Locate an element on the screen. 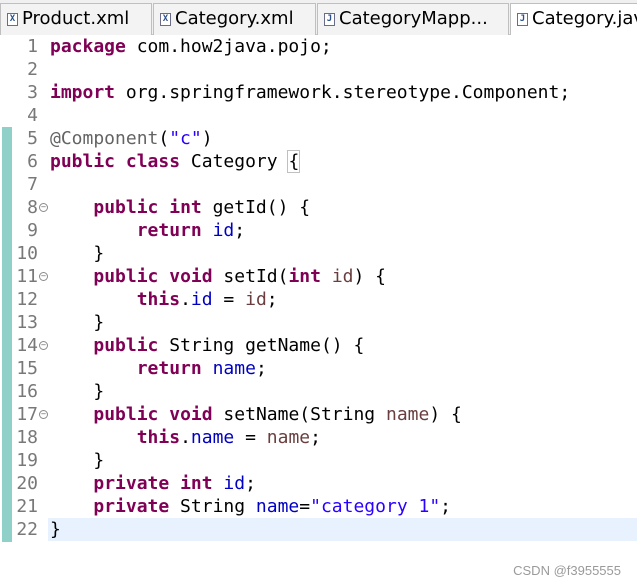 Image resolution: width=637 pixels, height=586 pixels. tab-product-xml: X Product.xml is located at coordinates (76, 19).